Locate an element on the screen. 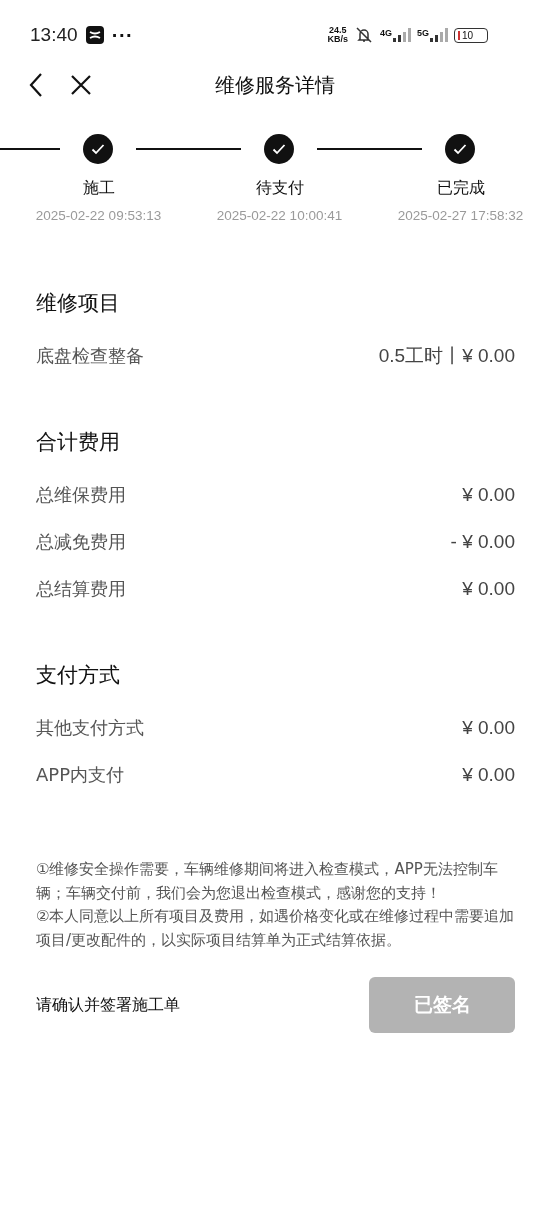  step-label: 待支付 is located at coordinates (279, 188).